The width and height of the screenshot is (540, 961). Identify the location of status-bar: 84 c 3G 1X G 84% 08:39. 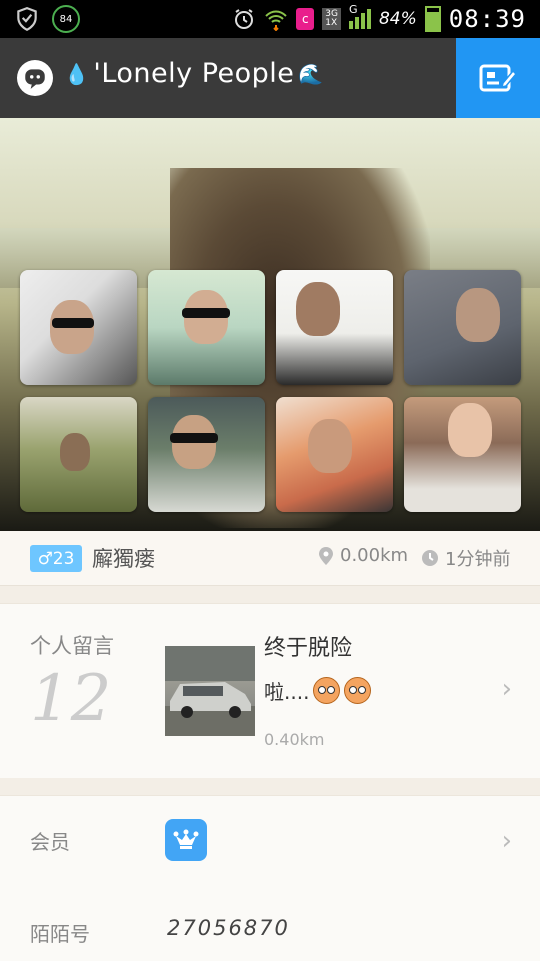
(270, 19).